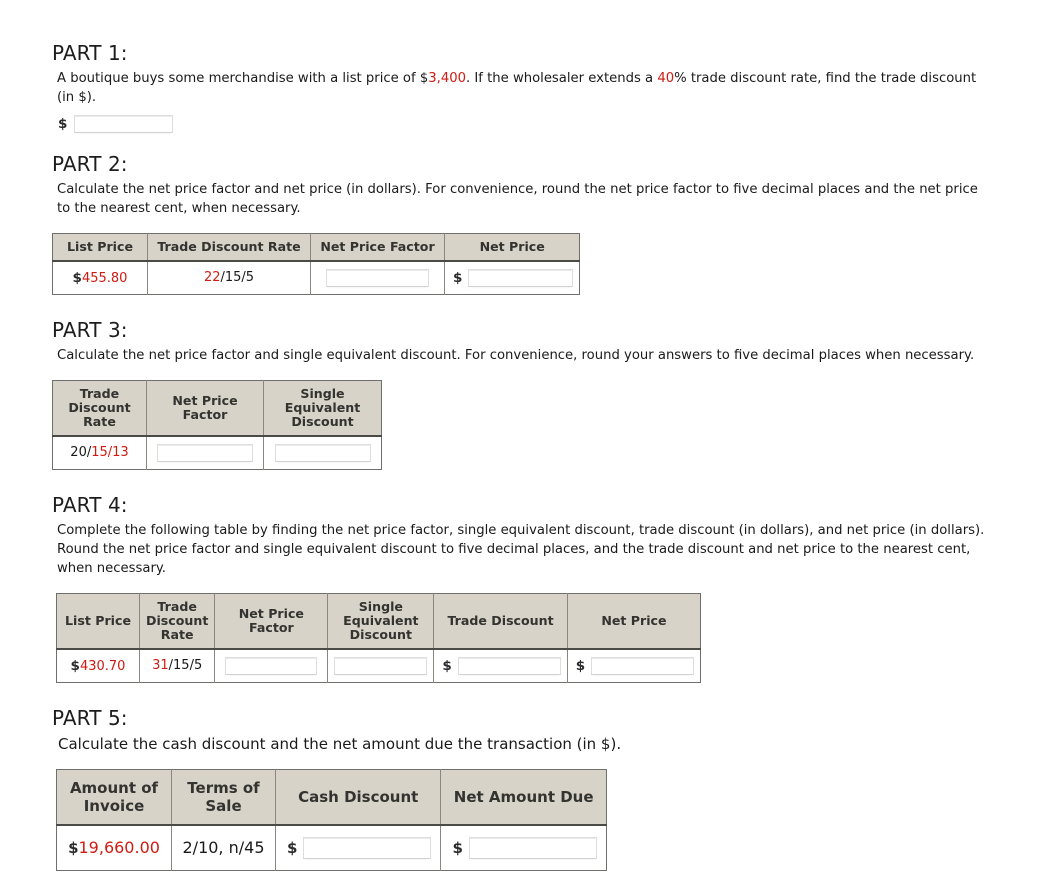 This screenshot has width=1040, height=880. Describe the element at coordinates (666, 78) in the screenshot. I see `part-1-discount-rate-value: 40` at that location.